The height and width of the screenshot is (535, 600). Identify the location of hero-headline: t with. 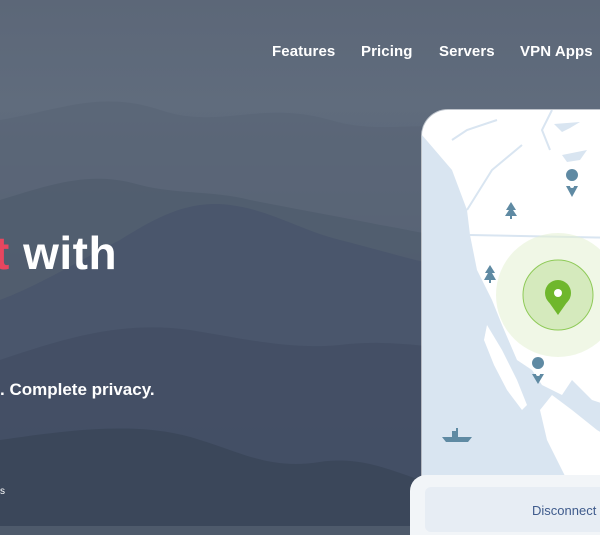
(58, 253).